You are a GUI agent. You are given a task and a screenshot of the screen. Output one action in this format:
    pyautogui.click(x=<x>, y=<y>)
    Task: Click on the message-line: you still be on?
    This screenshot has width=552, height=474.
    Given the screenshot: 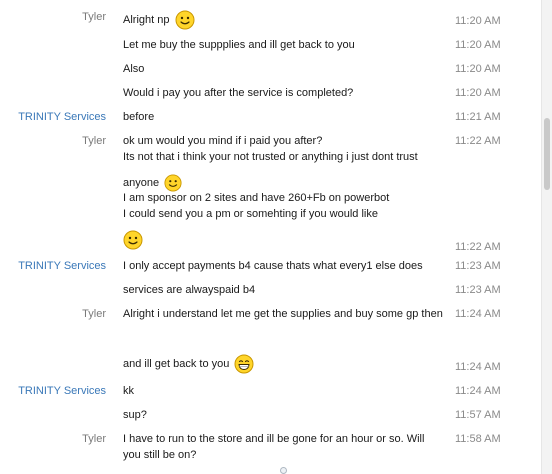 What is the action you would take?
    pyautogui.click(x=160, y=455)
    